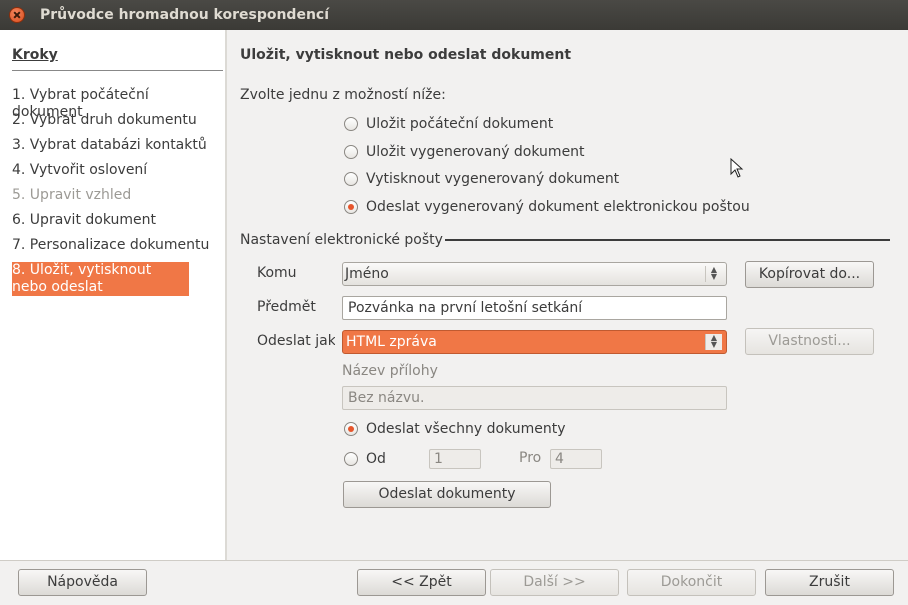 The height and width of the screenshot is (605, 908). I want to click on back-button: << Zpět, so click(421, 582).